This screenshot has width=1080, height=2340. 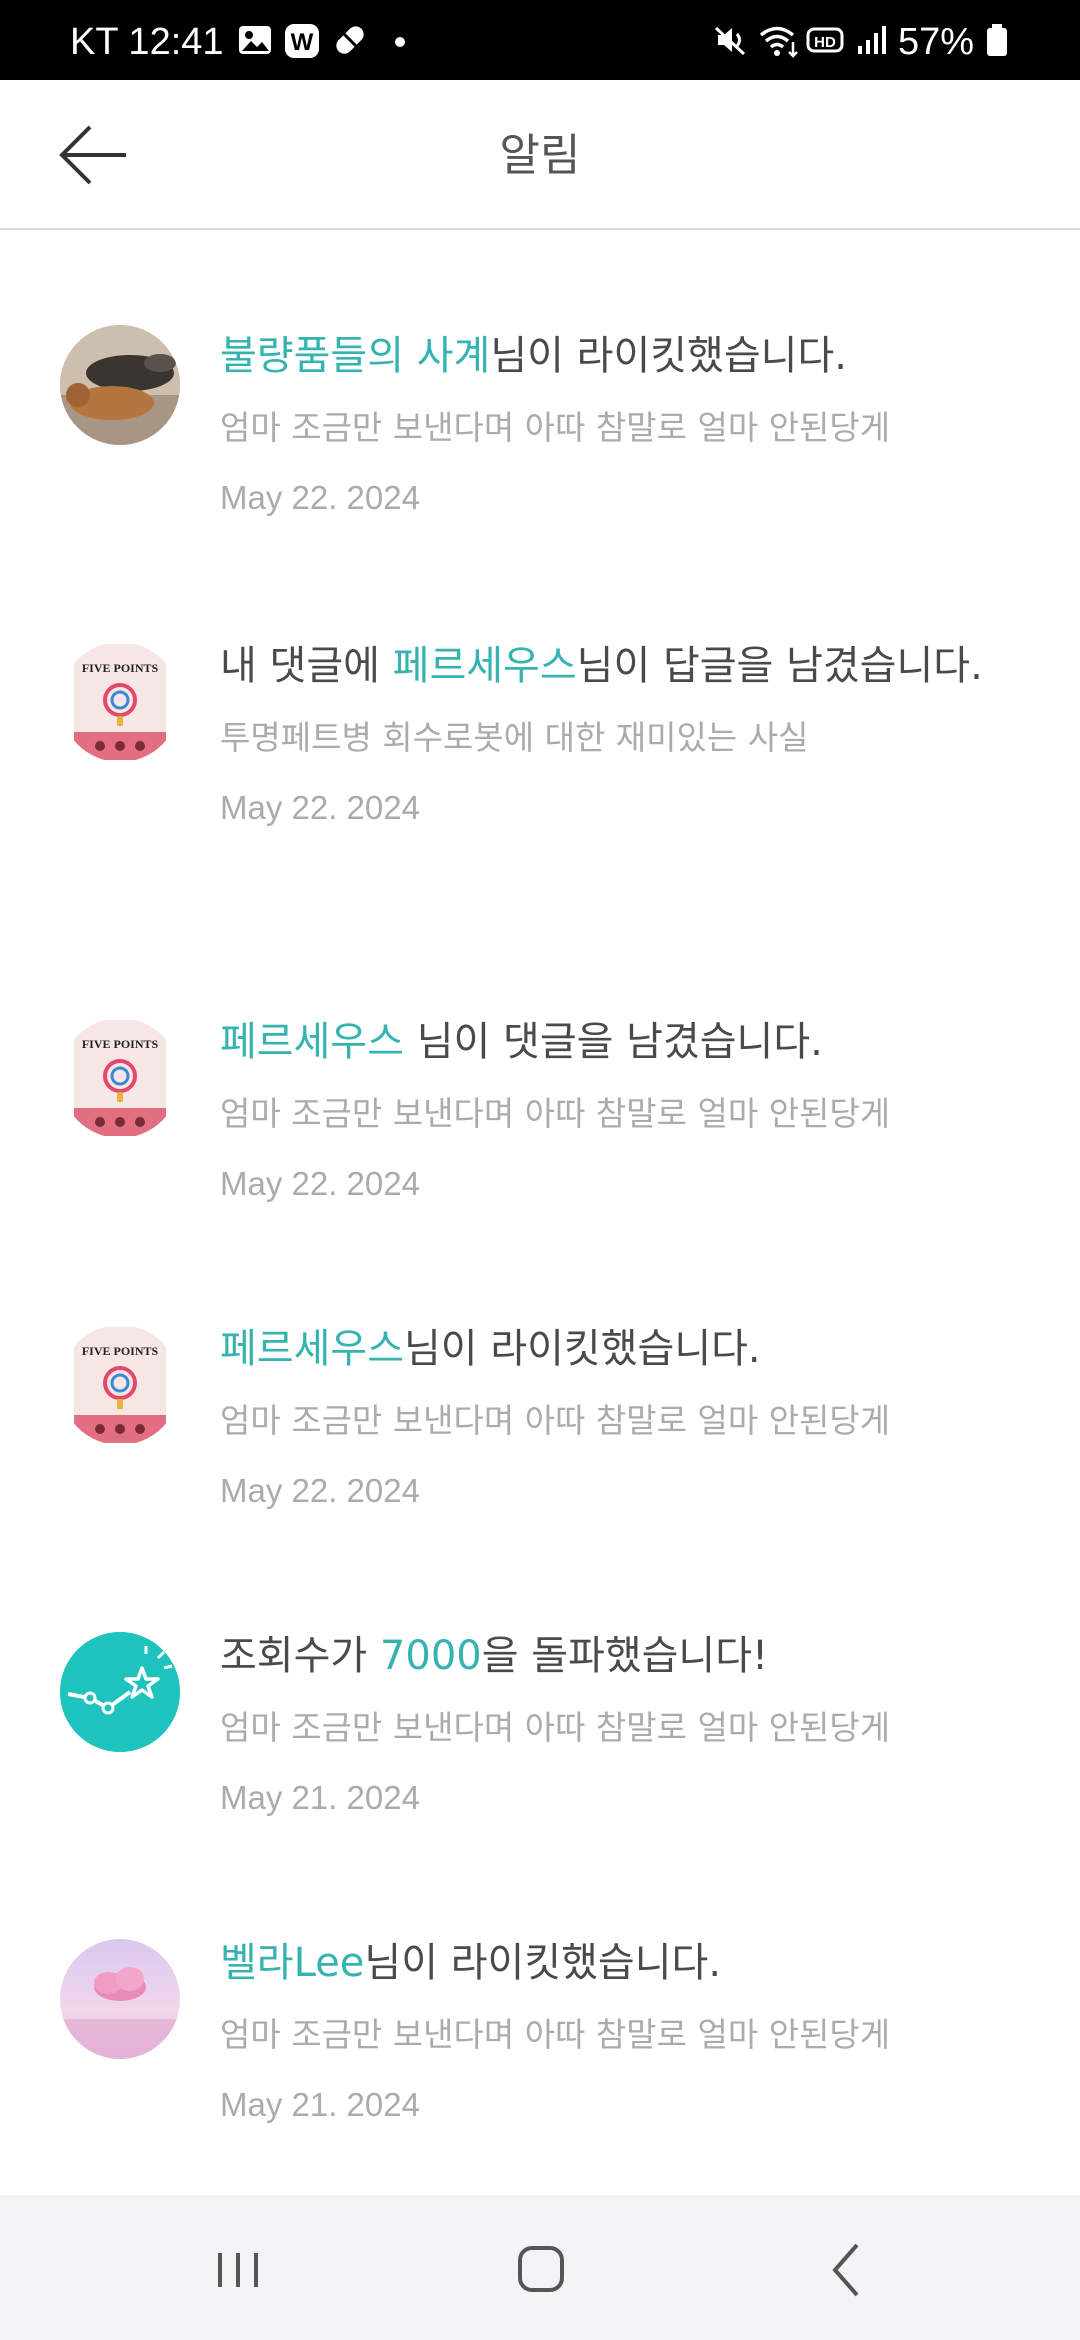 I want to click on dot-icon, so click(x=400, y=42).